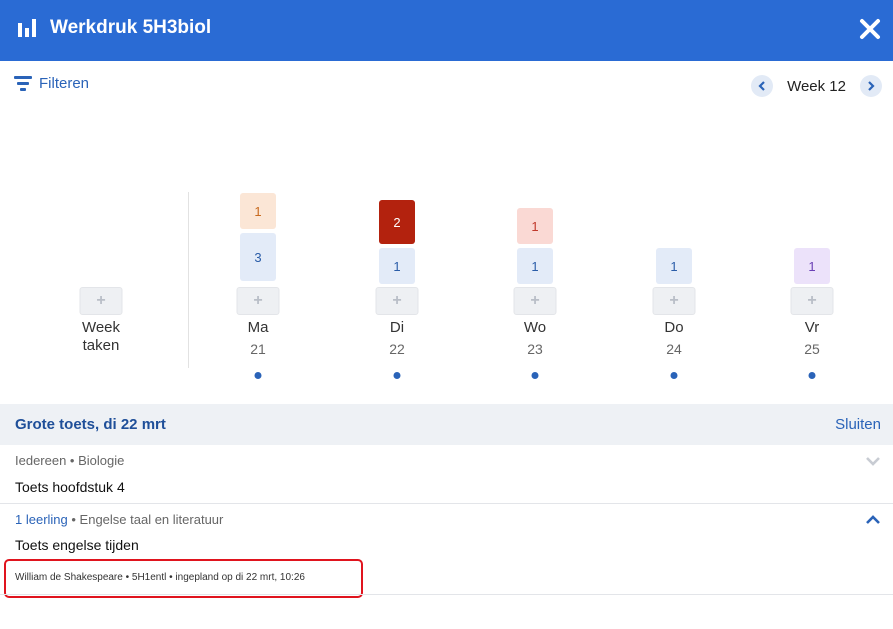 The image size is (893, 629). Describe the element at coordinates (674, 327) in the screenshot. I see `day-name: Do` at that location.